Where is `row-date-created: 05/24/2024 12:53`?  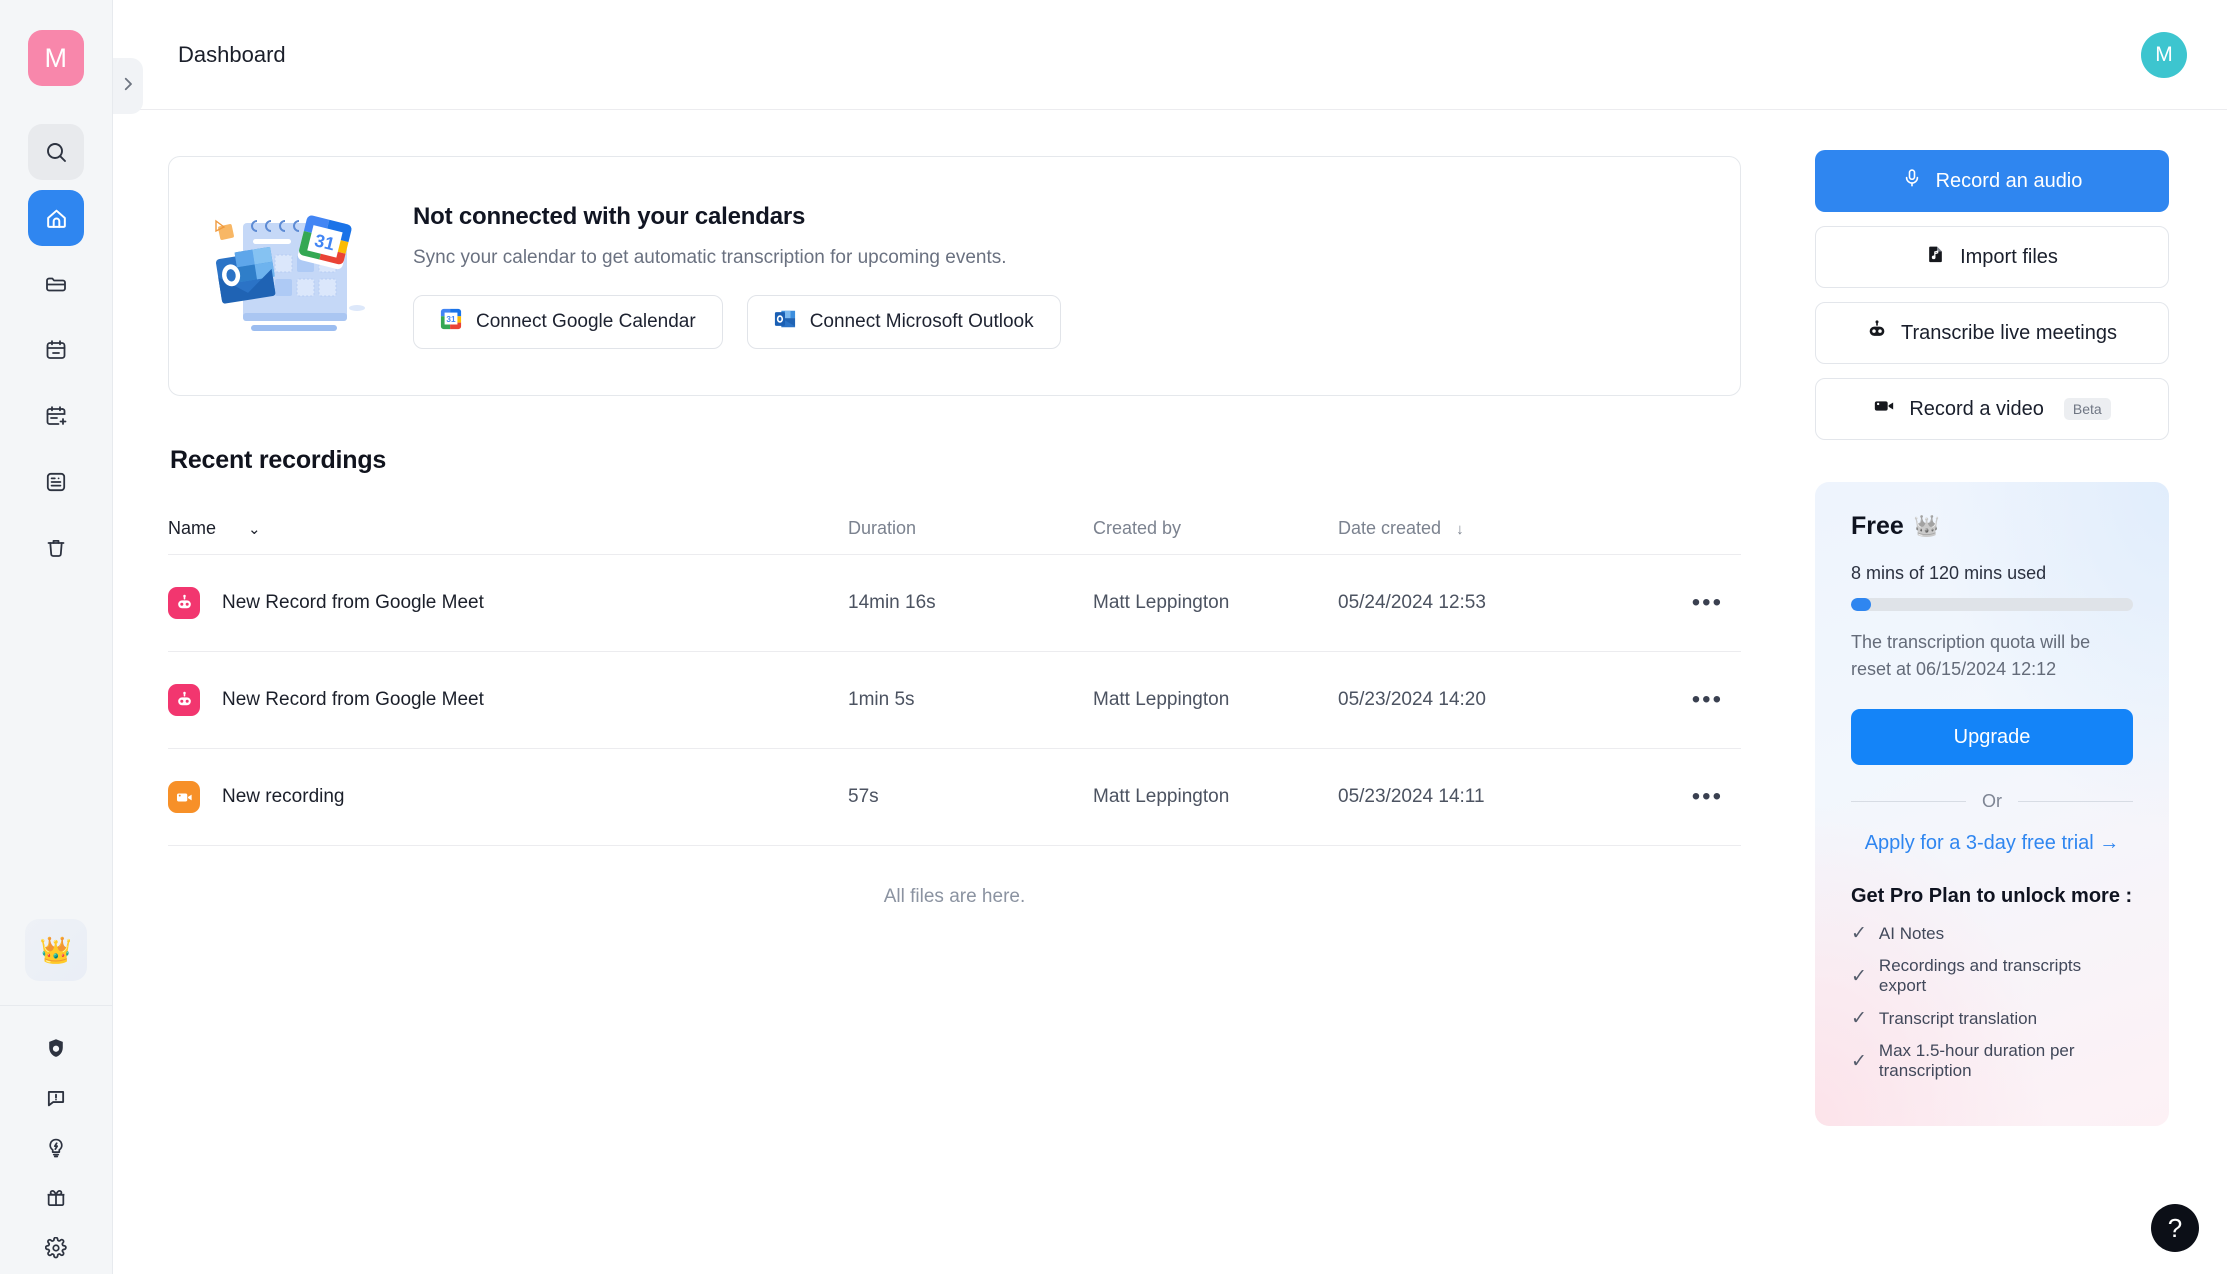 row-date-created: 05/24/2024 12:53 is located at coordinates (1412, 602).